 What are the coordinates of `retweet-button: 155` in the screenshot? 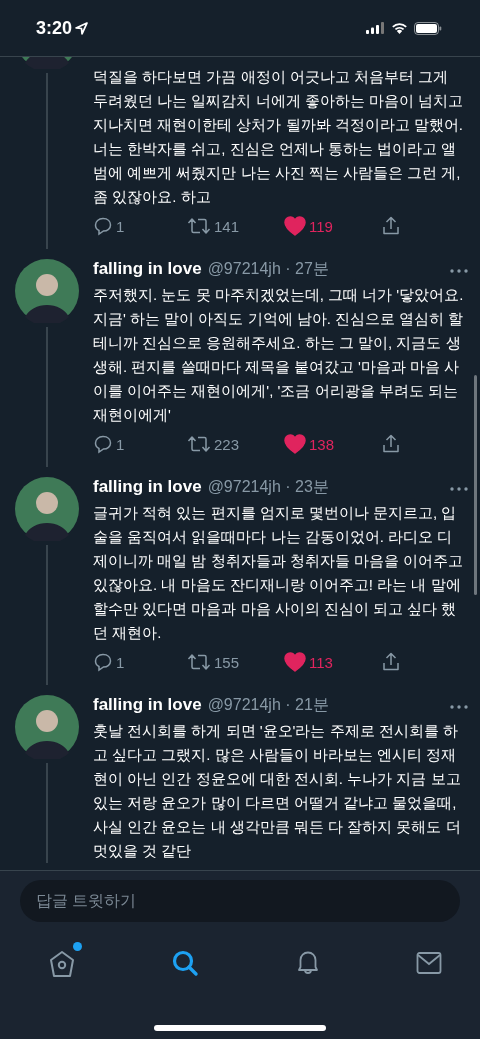 It's located at (213, 662).